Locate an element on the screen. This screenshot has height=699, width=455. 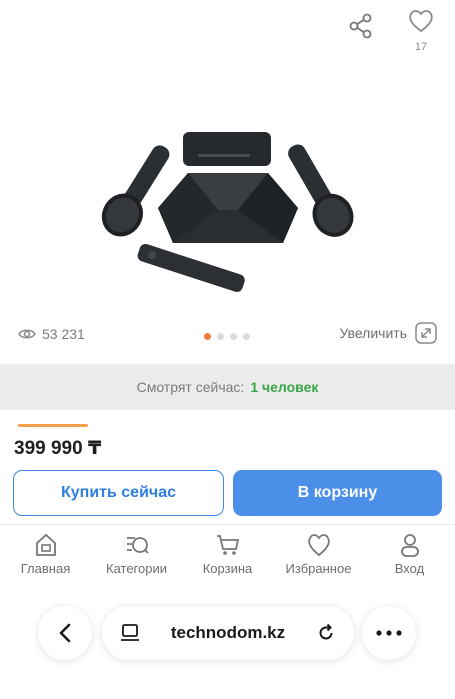
favorites-count: 17 is located at coordinates (421, 47).